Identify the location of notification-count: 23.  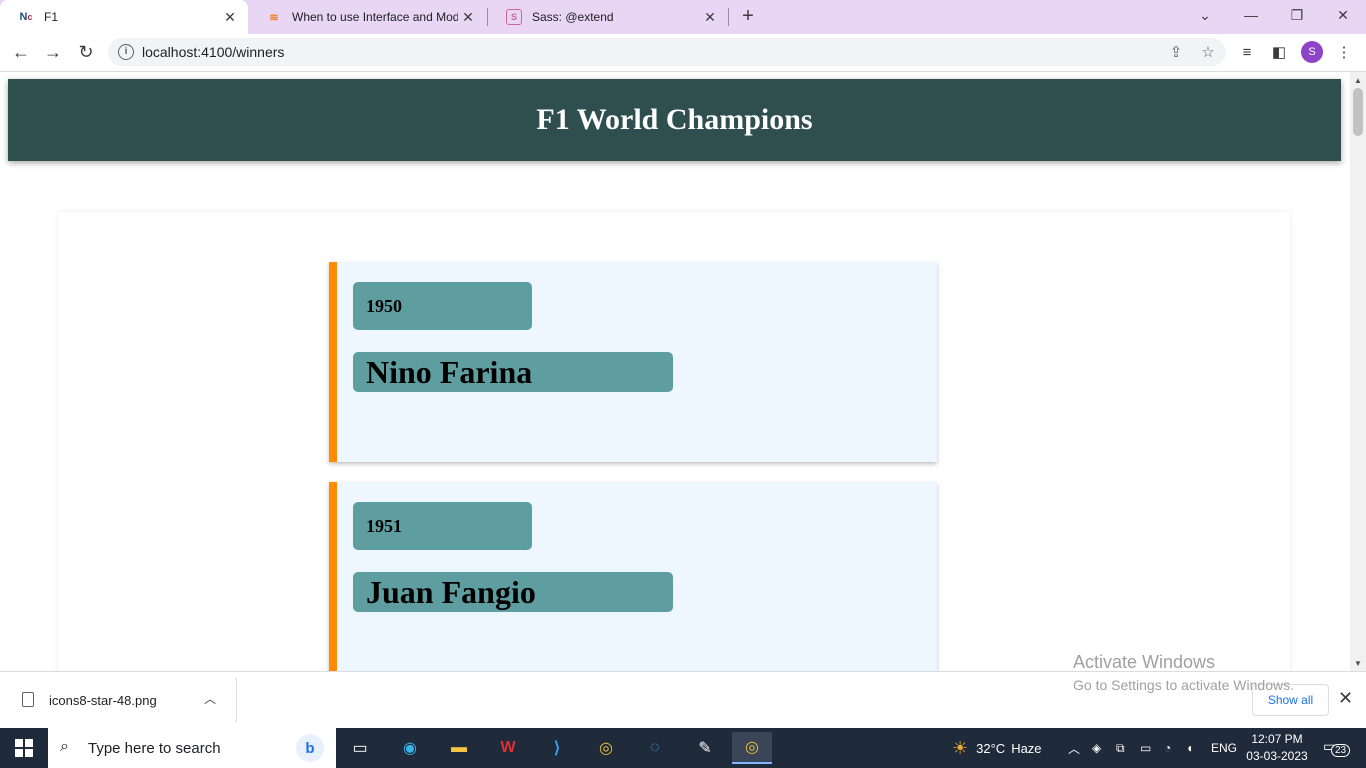
(1341, 750).